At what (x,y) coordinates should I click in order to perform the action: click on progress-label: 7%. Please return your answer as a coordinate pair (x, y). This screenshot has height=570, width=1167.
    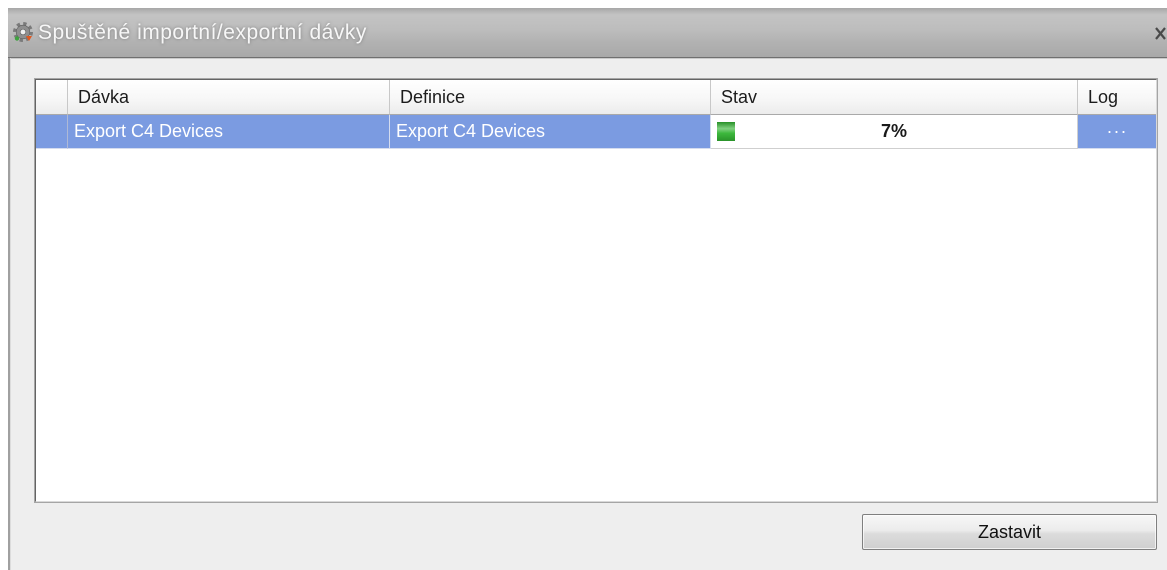
    Looking at the image, I should click on (893, 131).